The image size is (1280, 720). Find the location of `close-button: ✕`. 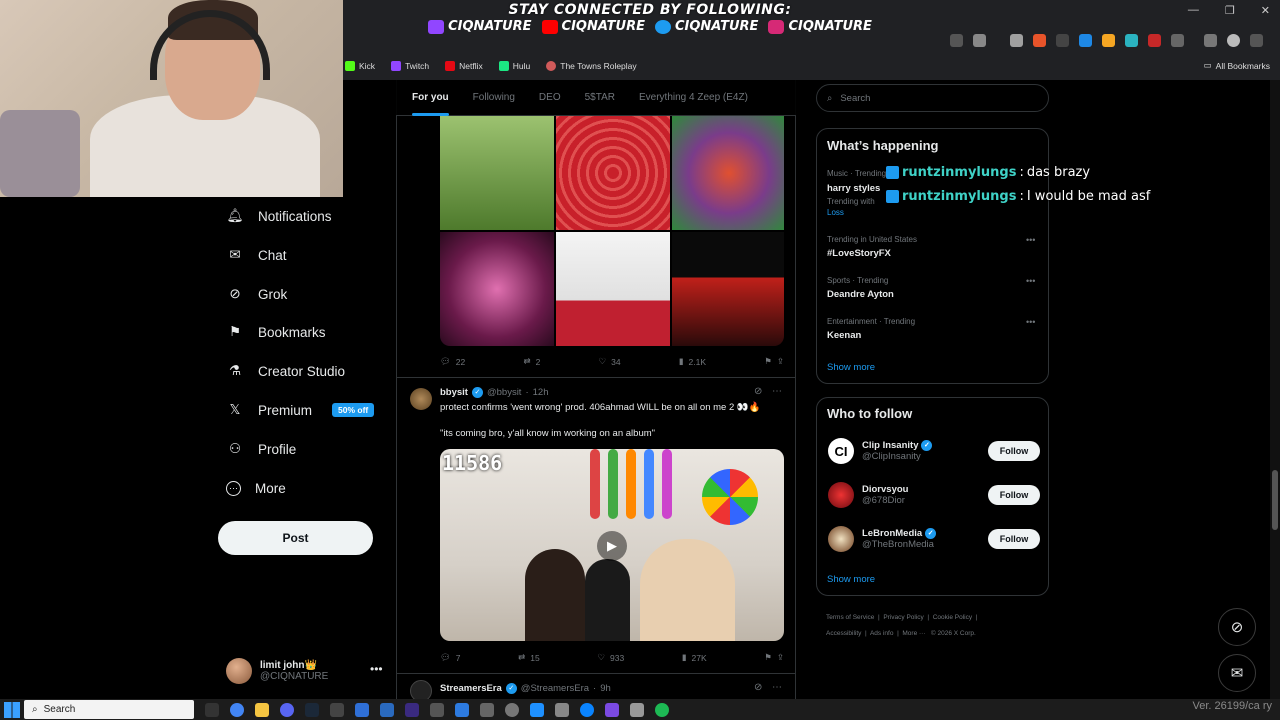

close-button: ✕ is located at coordinates (1265, 10).